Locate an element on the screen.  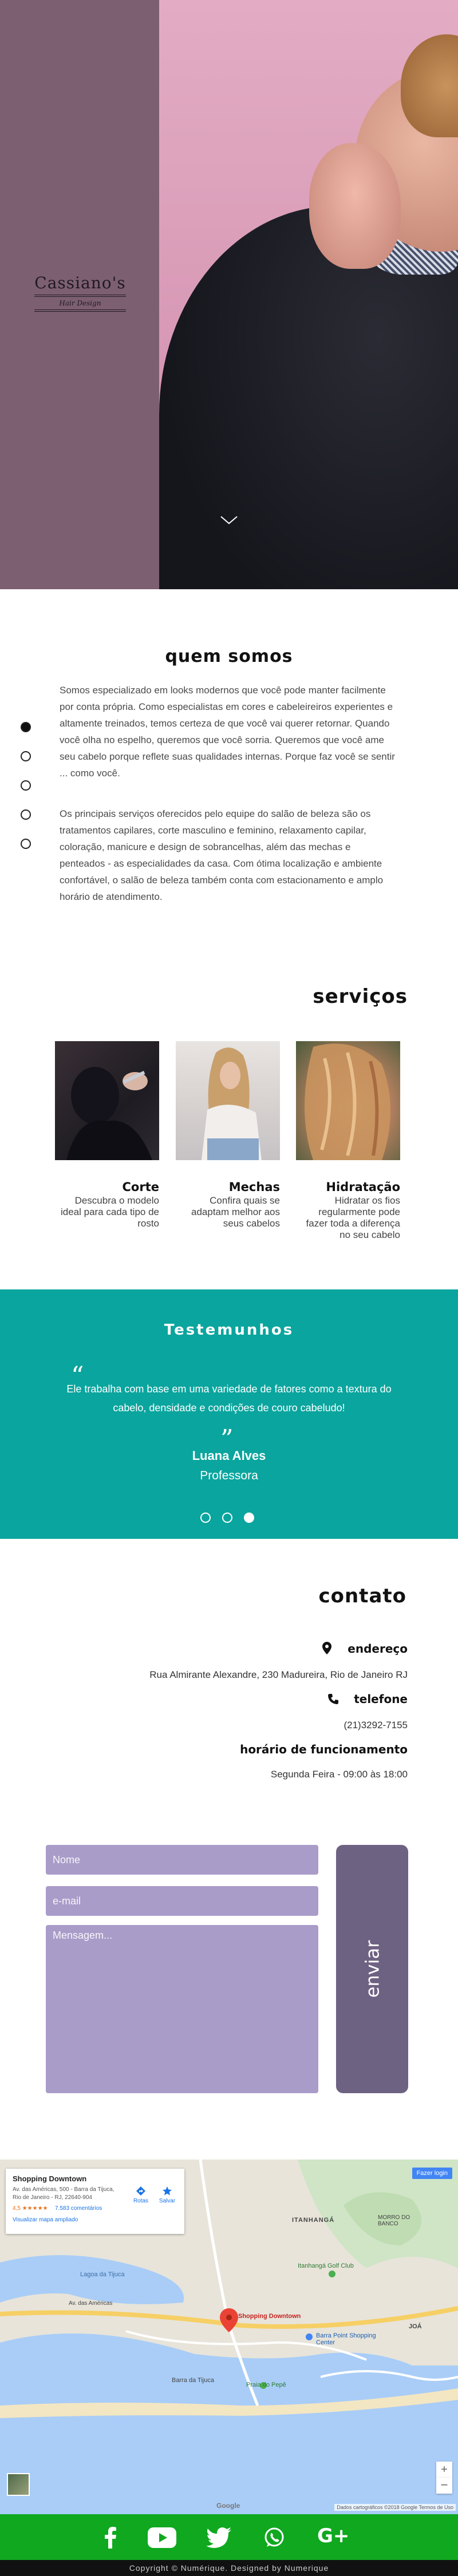
map-label-golf: Itanhangá Golf Club is located at coordinates (326, 2266).